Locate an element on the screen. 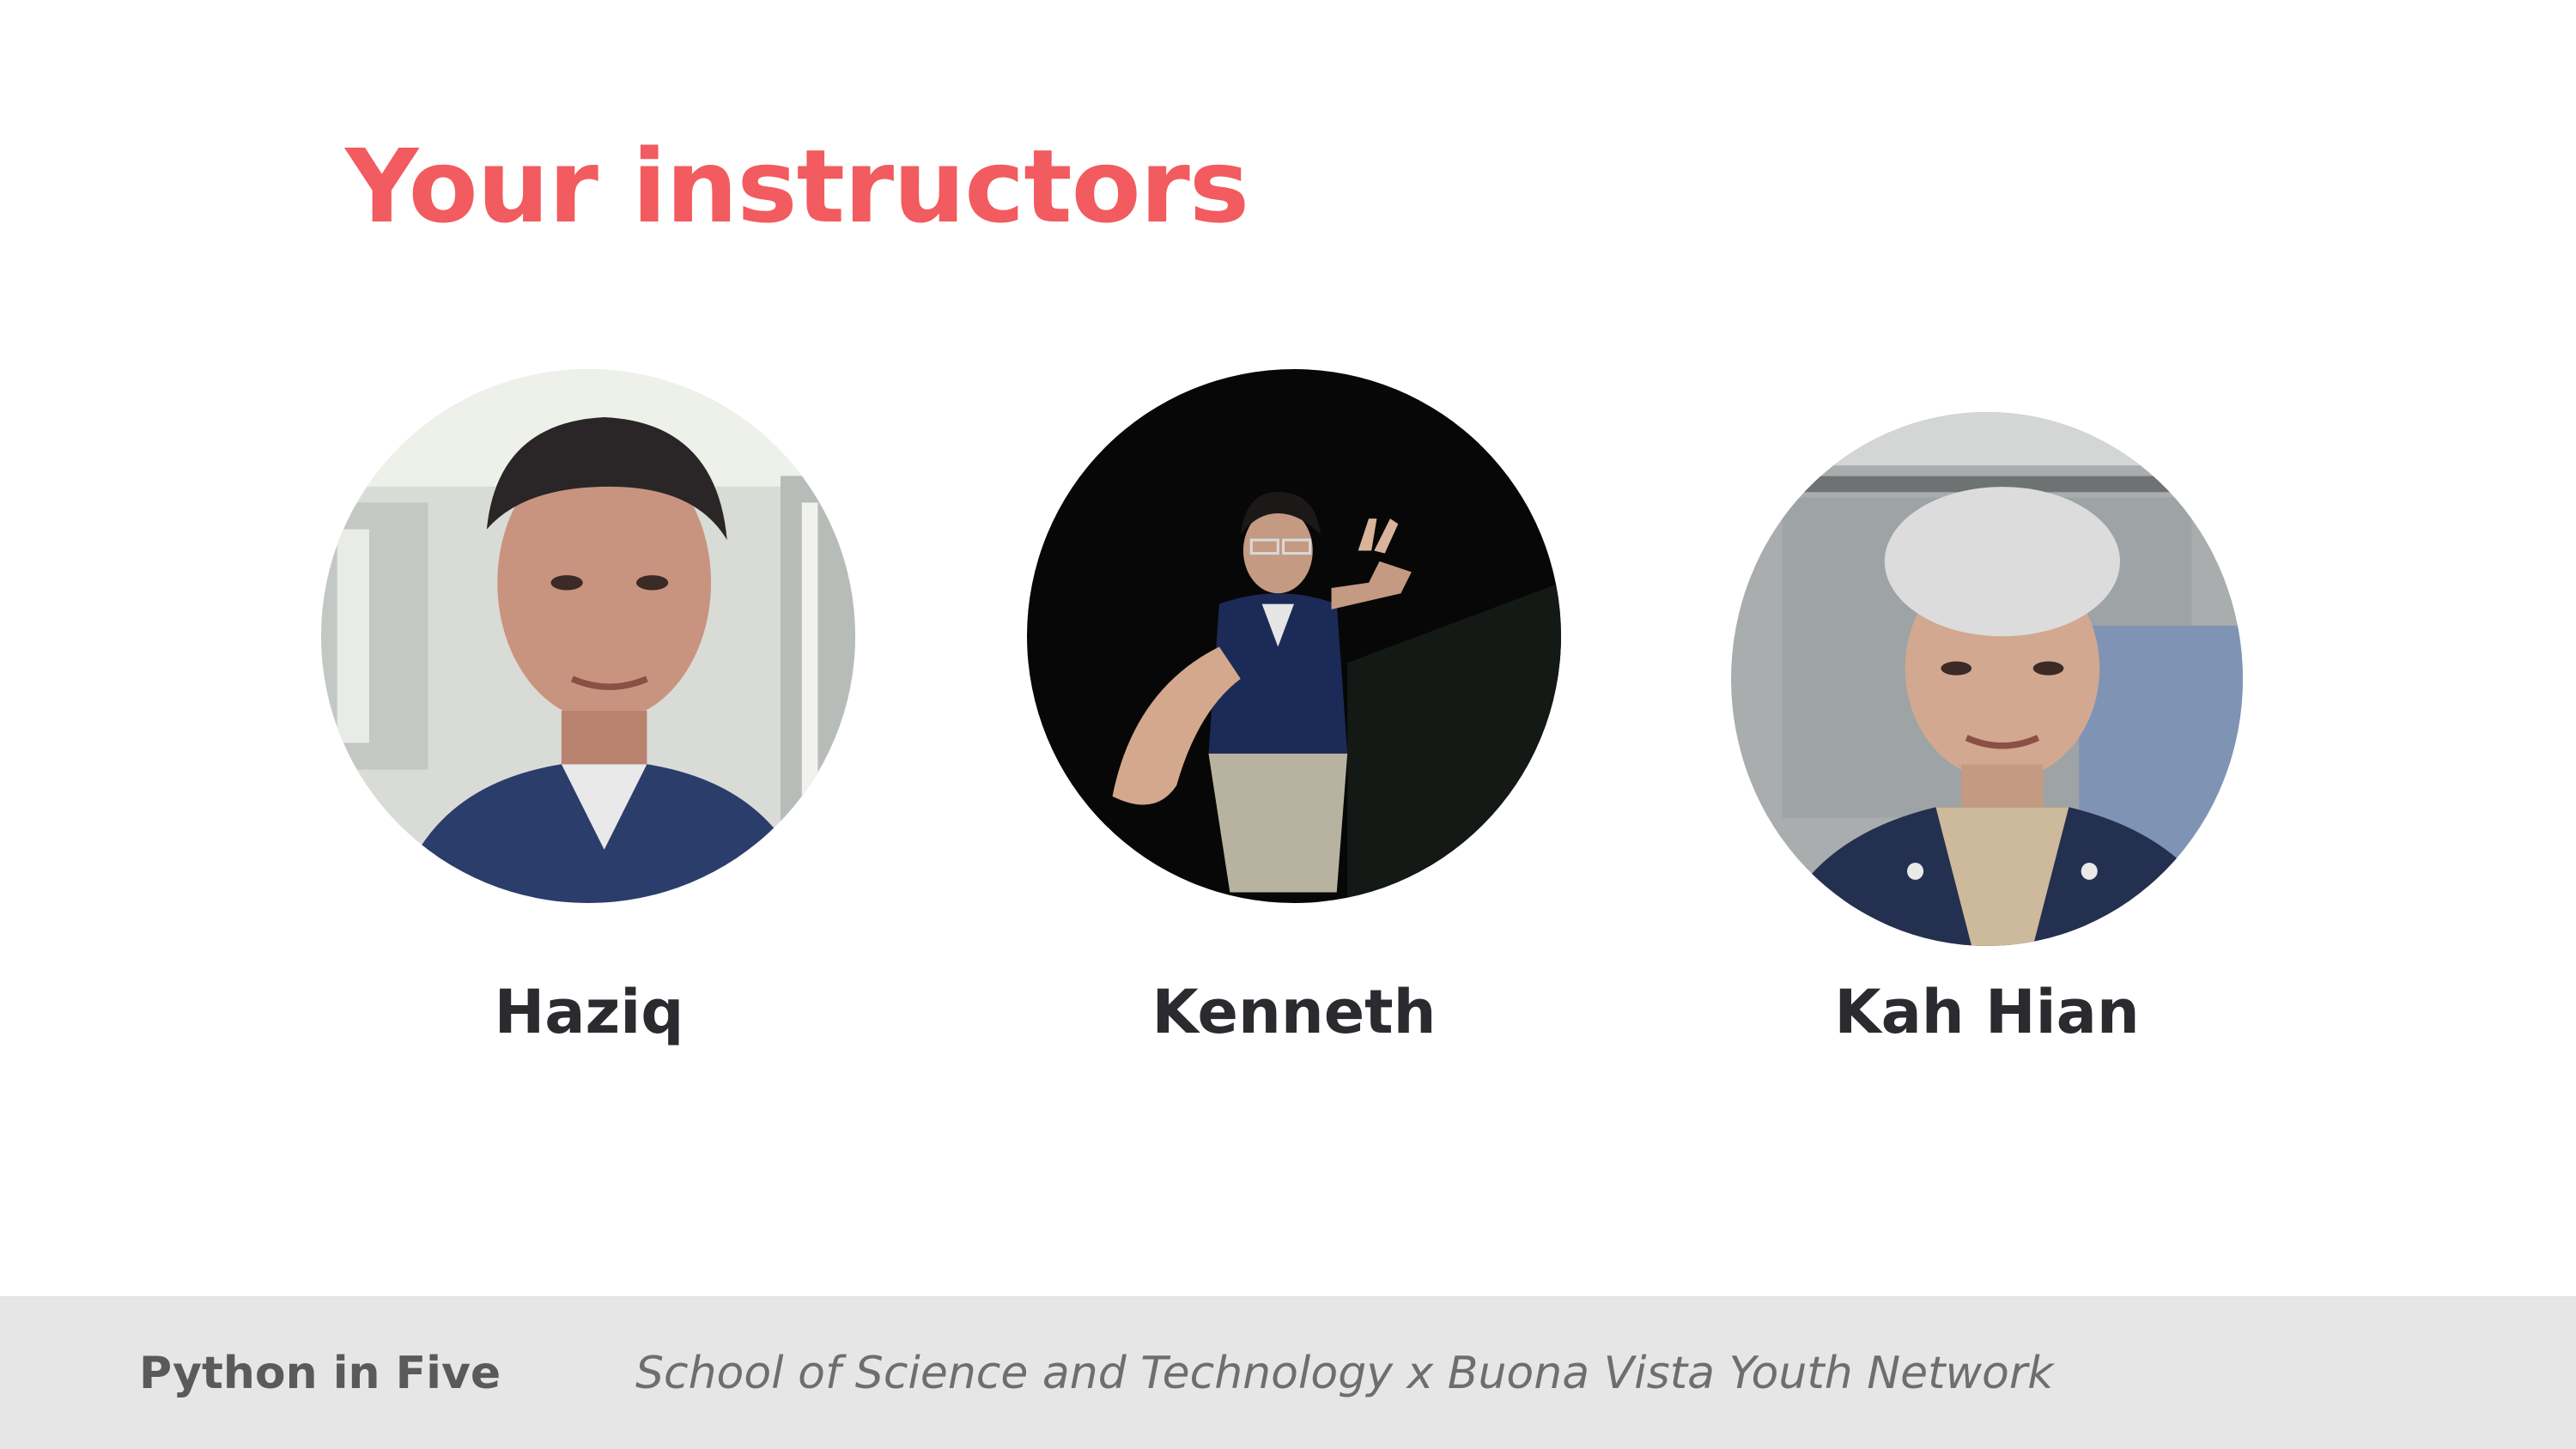  instructor-name-kenneth: Kenneth is located at coordinates (1294, 1012).